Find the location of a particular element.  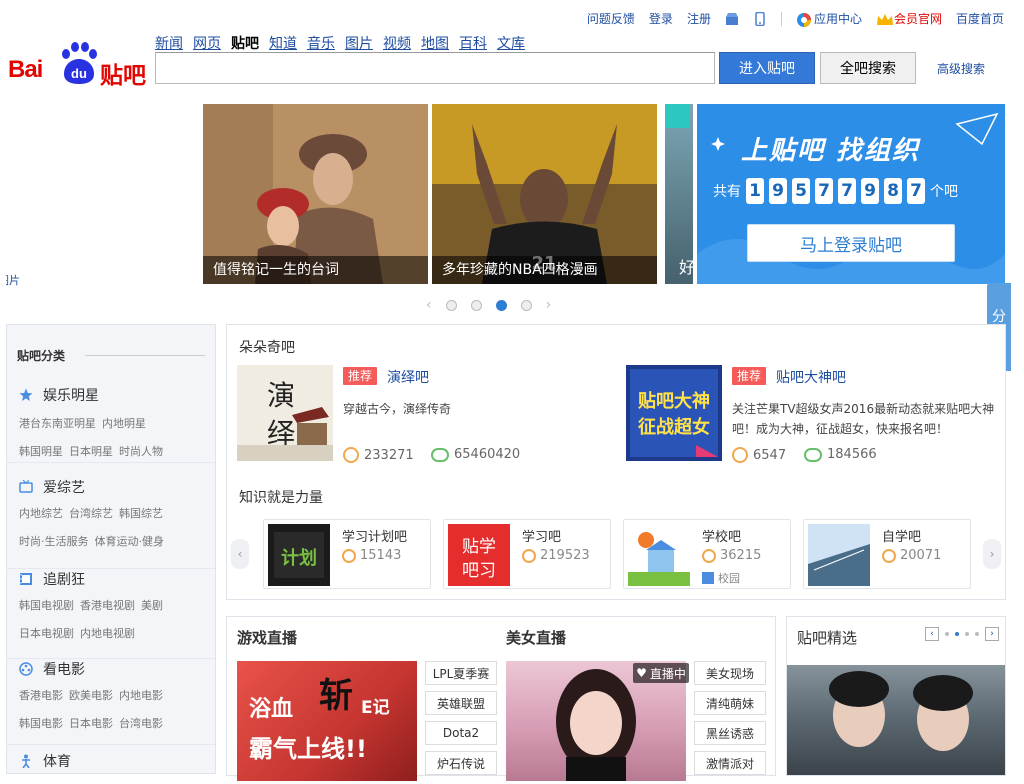

category-entertainment: 娱乐明星 港台东南亚明星 内地明星 韩国明星 日本明星 时尚人物 is located at coordinates (111, 424).